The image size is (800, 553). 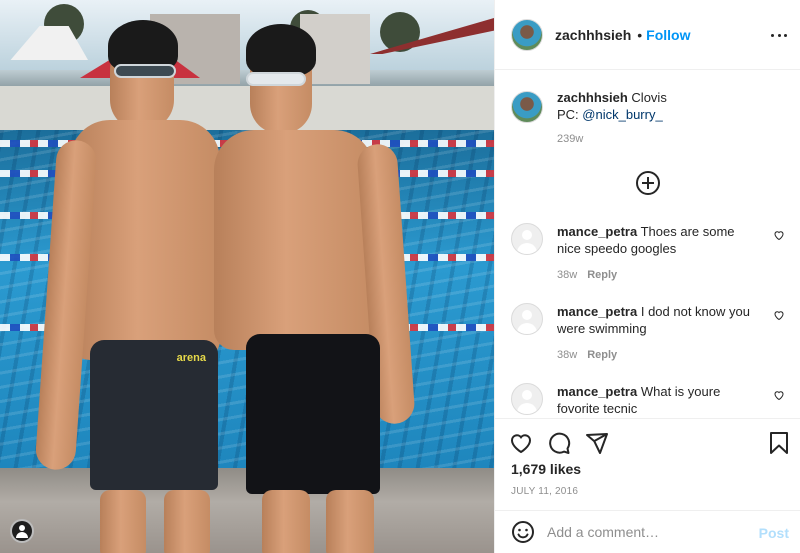 I want to click on post-actions: 1,679 likes JULY 11, 2016, so click(x=647, y=464).